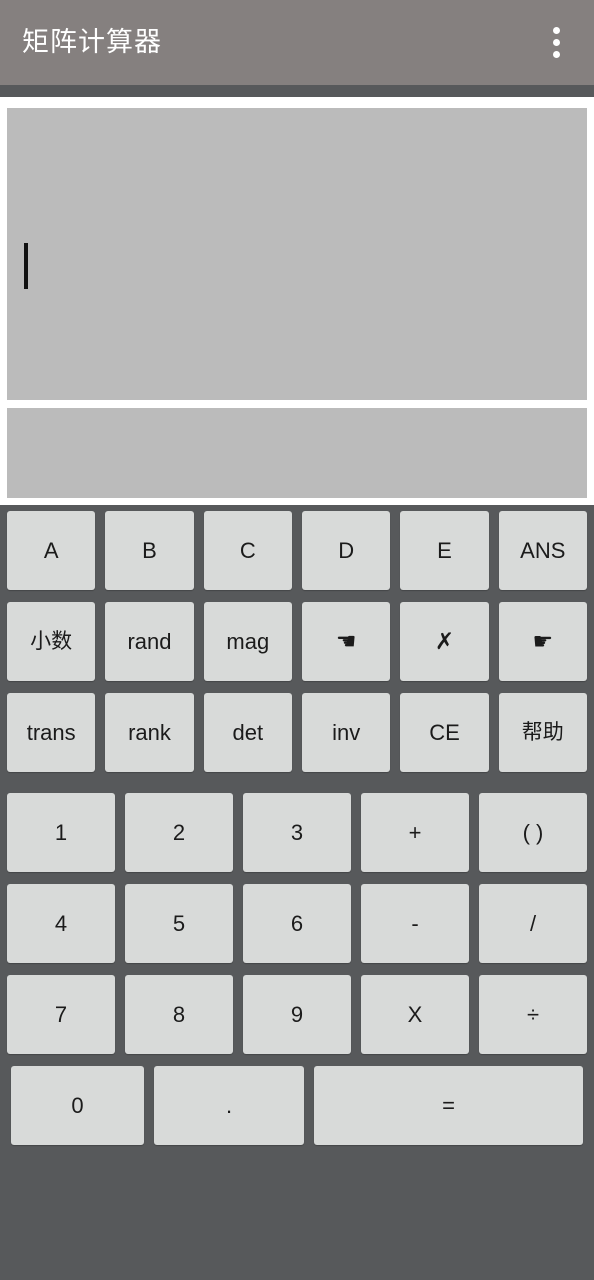  I want to click on numeric-row-4: 0 . =, so click(297, 1111).